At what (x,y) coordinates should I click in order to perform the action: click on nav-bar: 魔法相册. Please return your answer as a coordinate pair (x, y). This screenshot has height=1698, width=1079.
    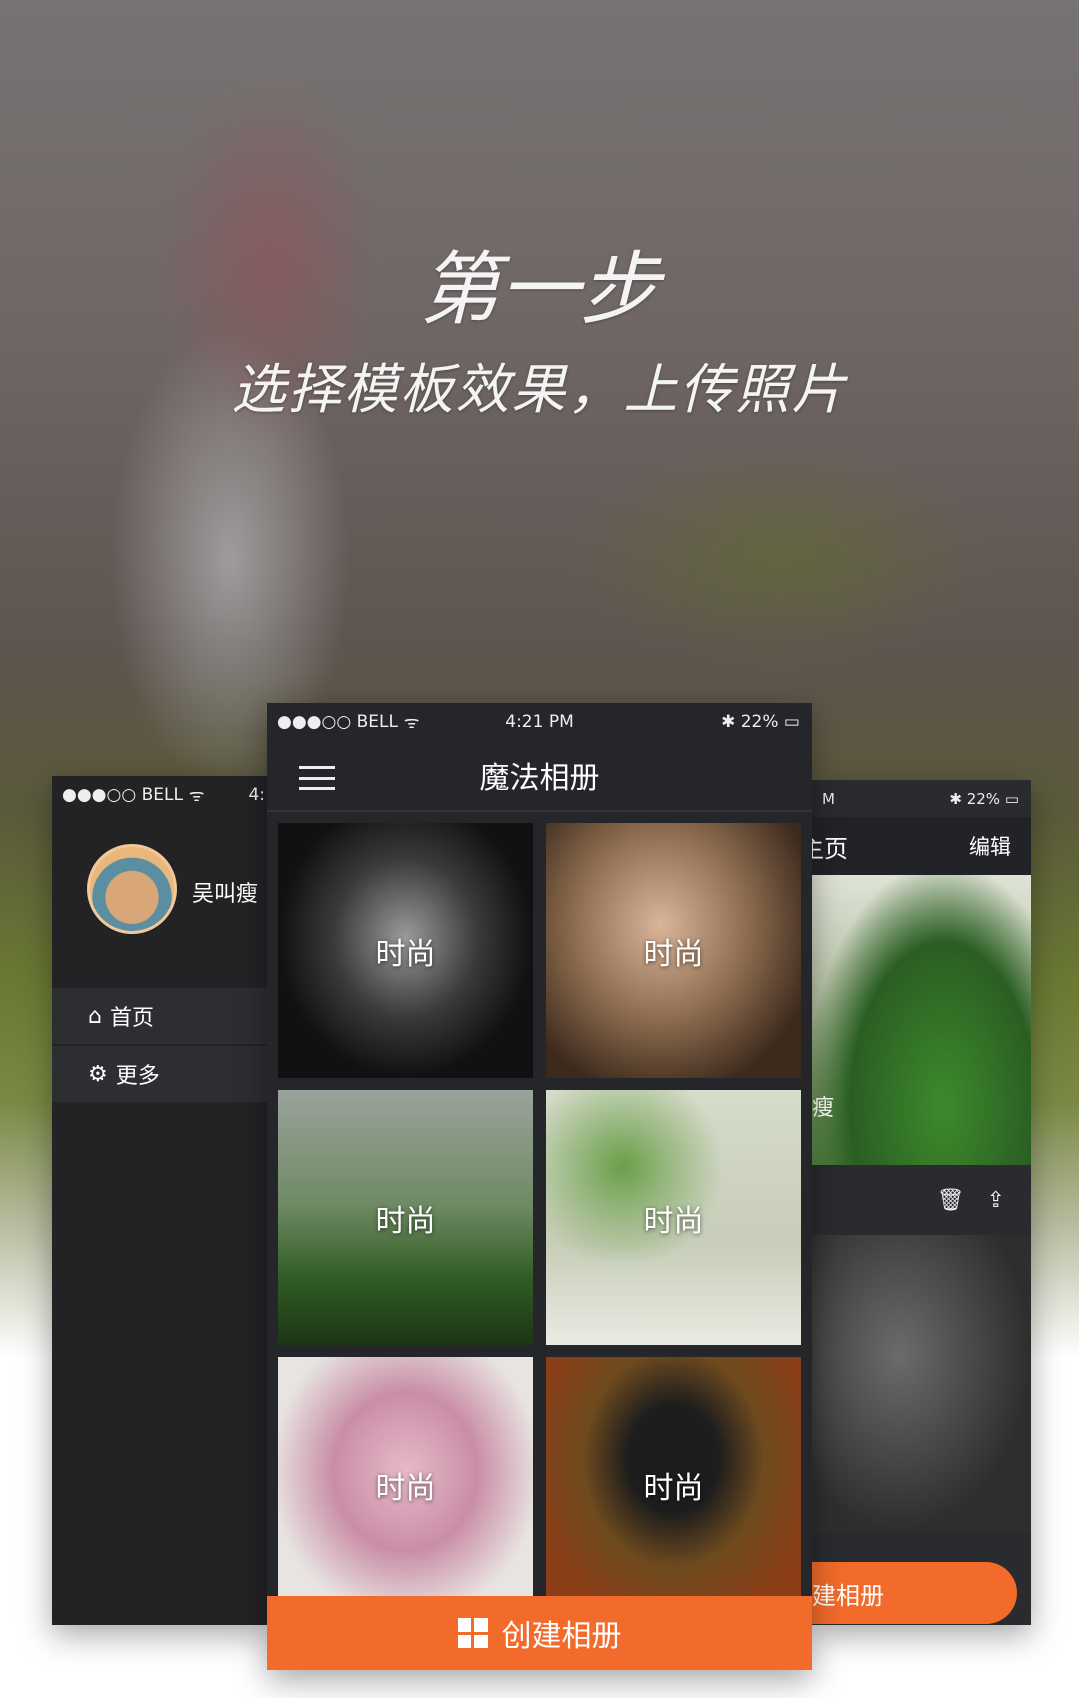
    Looking at the image, I should click on (539, 776).